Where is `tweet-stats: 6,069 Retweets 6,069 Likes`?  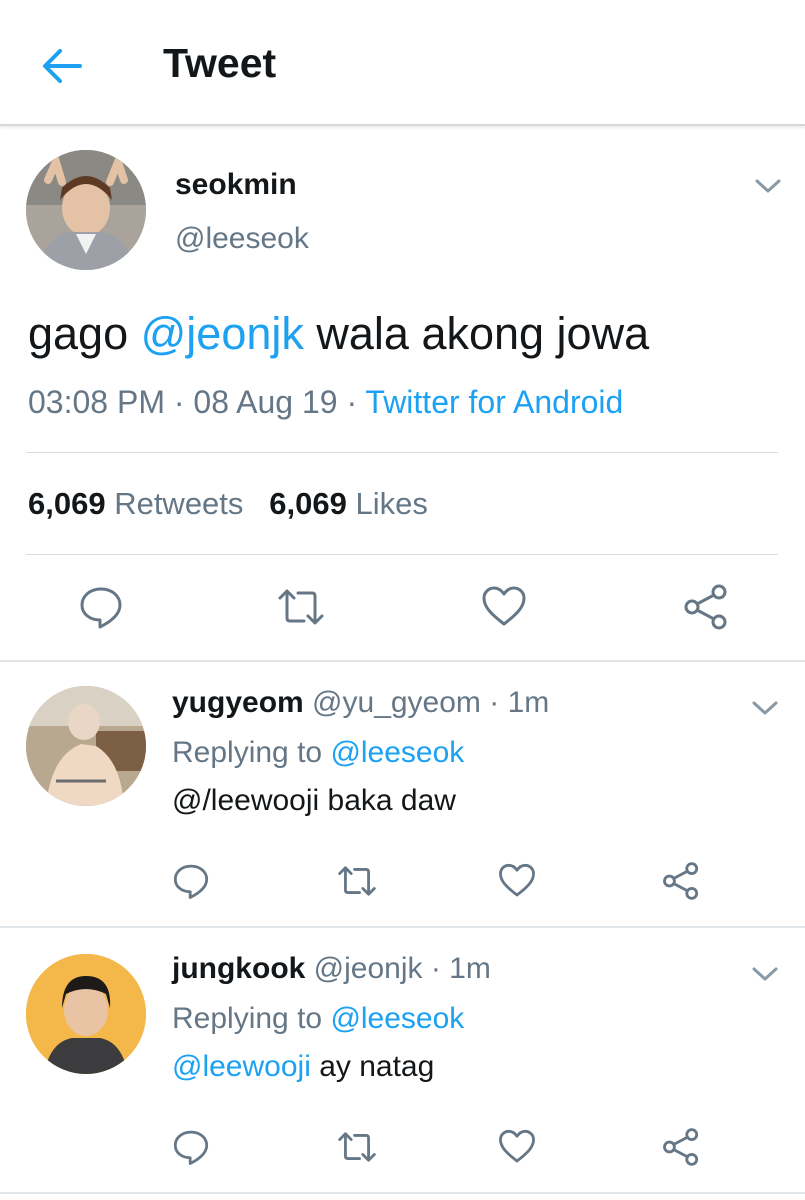
tweet-stats: 6,069 Retweets 6,069 Likes is located at coordinates (228, 504).